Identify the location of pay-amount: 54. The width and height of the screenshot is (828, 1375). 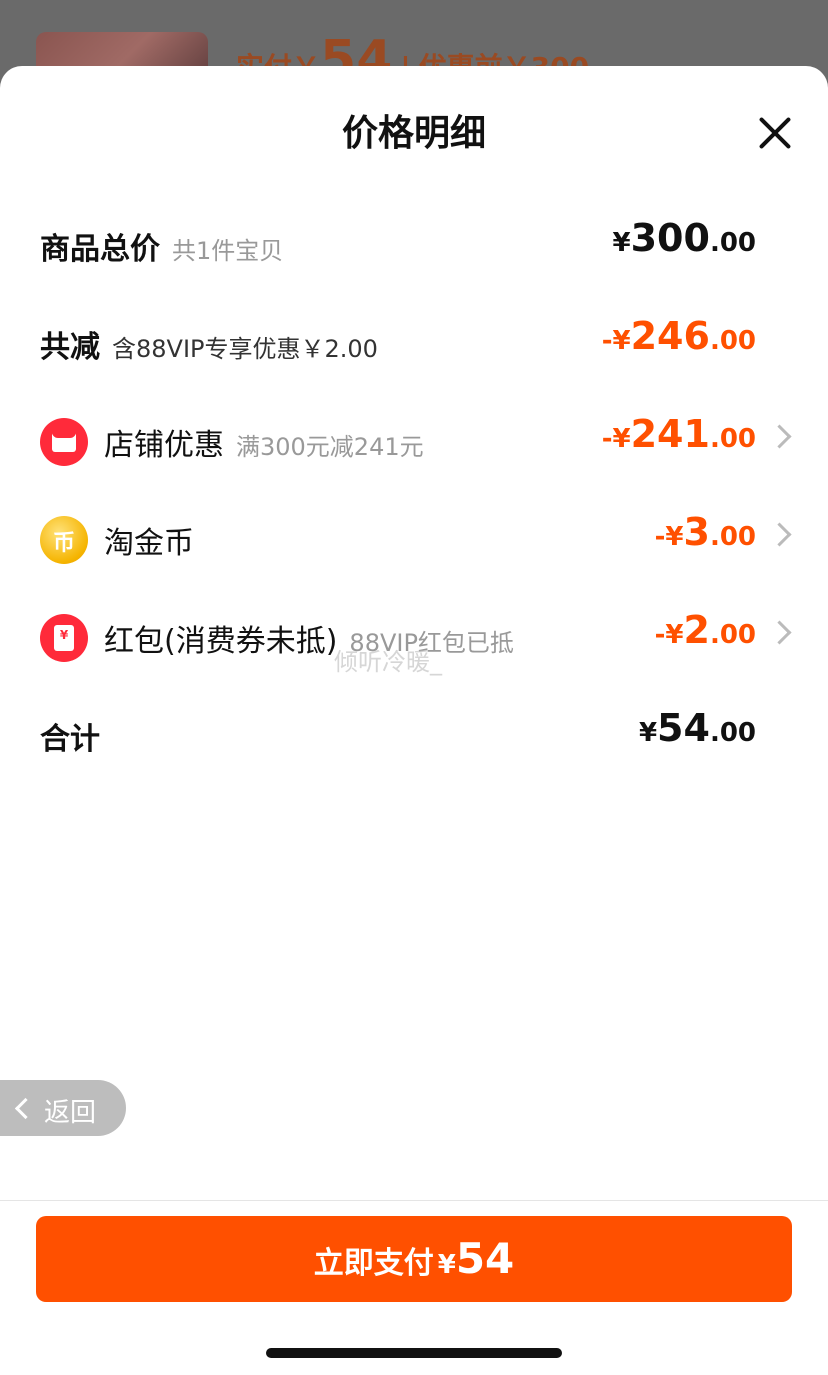
(485, 1258).